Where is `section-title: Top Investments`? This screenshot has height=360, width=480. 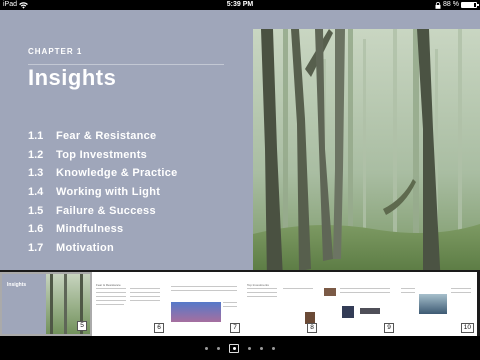
section-title: Top Investments is located at coordinates (102, 154).